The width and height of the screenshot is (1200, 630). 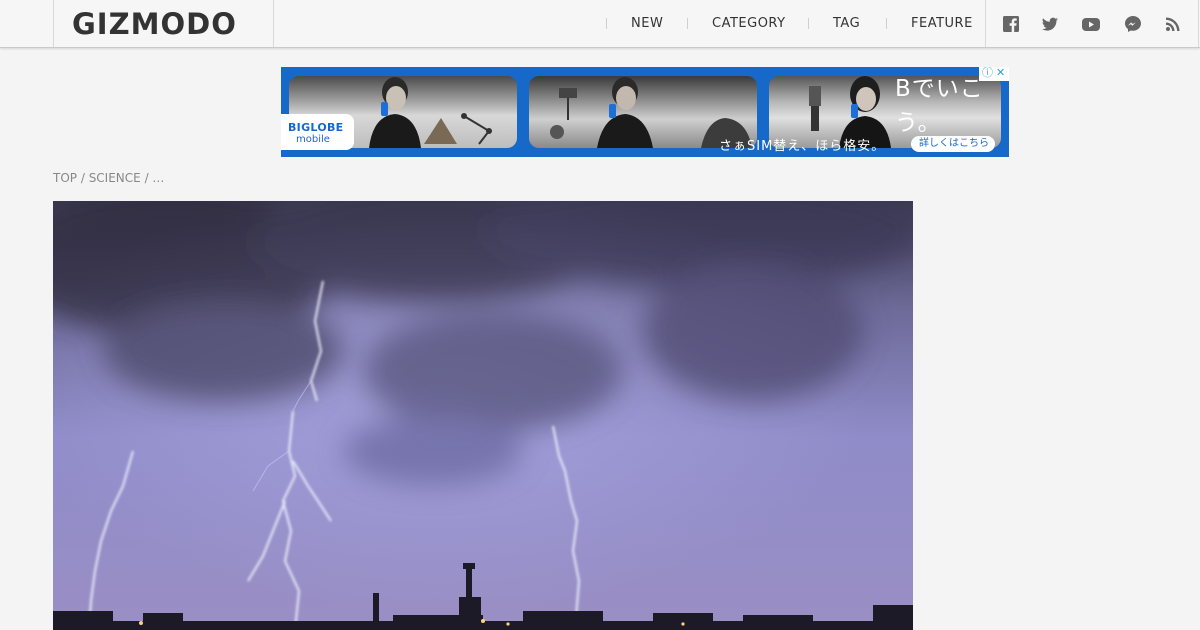 I want to click on ad-sculpture-graphic, so click(x=458, y=129).